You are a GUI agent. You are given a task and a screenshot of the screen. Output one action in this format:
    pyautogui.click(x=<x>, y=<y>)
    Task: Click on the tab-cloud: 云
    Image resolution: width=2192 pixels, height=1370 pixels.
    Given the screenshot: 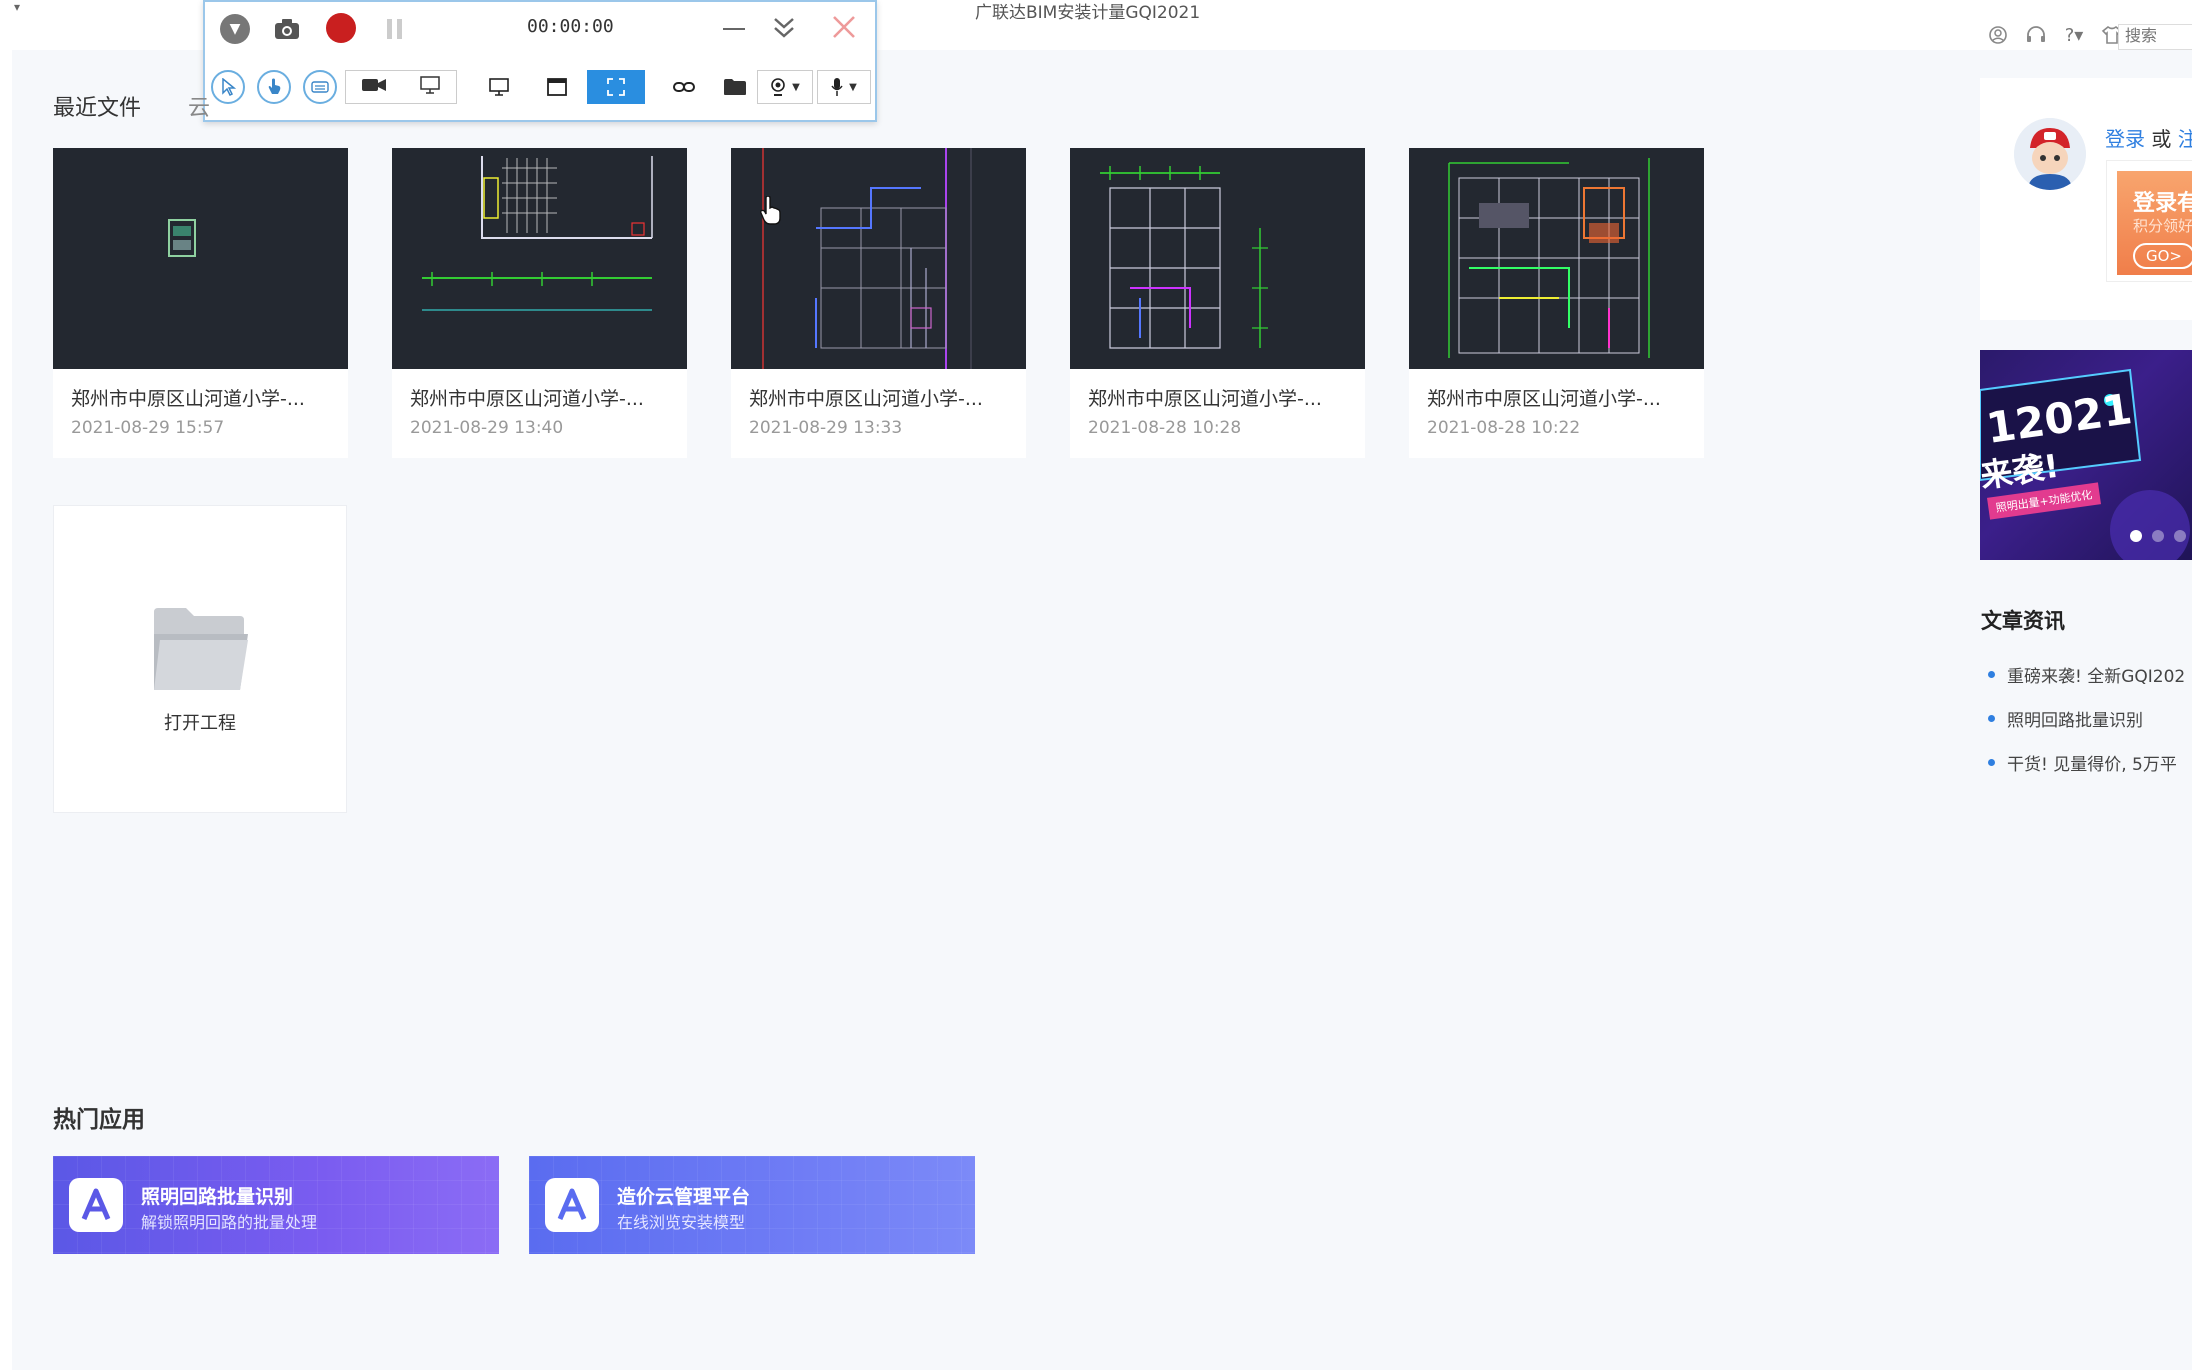 What is the action you would take?
    pyautogui.click(x=199, y=106)
    